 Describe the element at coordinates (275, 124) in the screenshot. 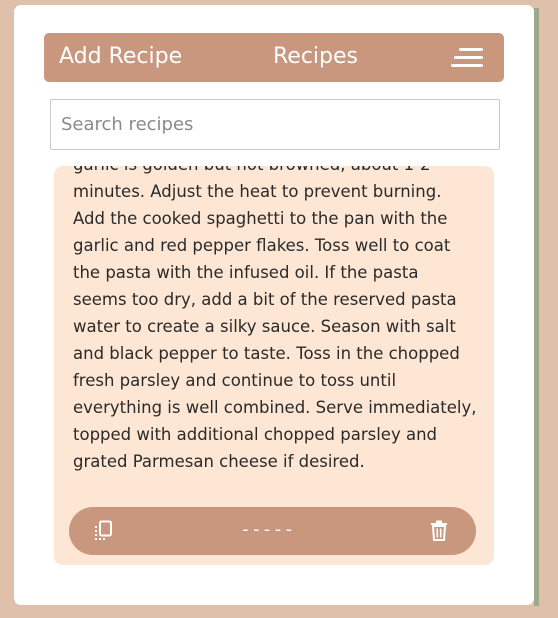

I see `search-input` at that location.